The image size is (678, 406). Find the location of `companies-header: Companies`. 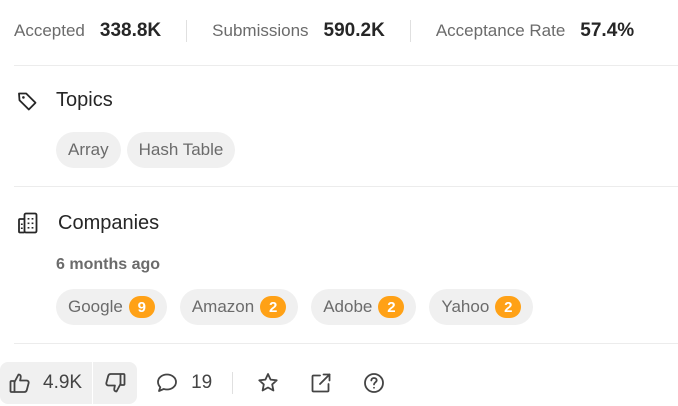

companies-header: Companies is located at coordinates (87, 223).